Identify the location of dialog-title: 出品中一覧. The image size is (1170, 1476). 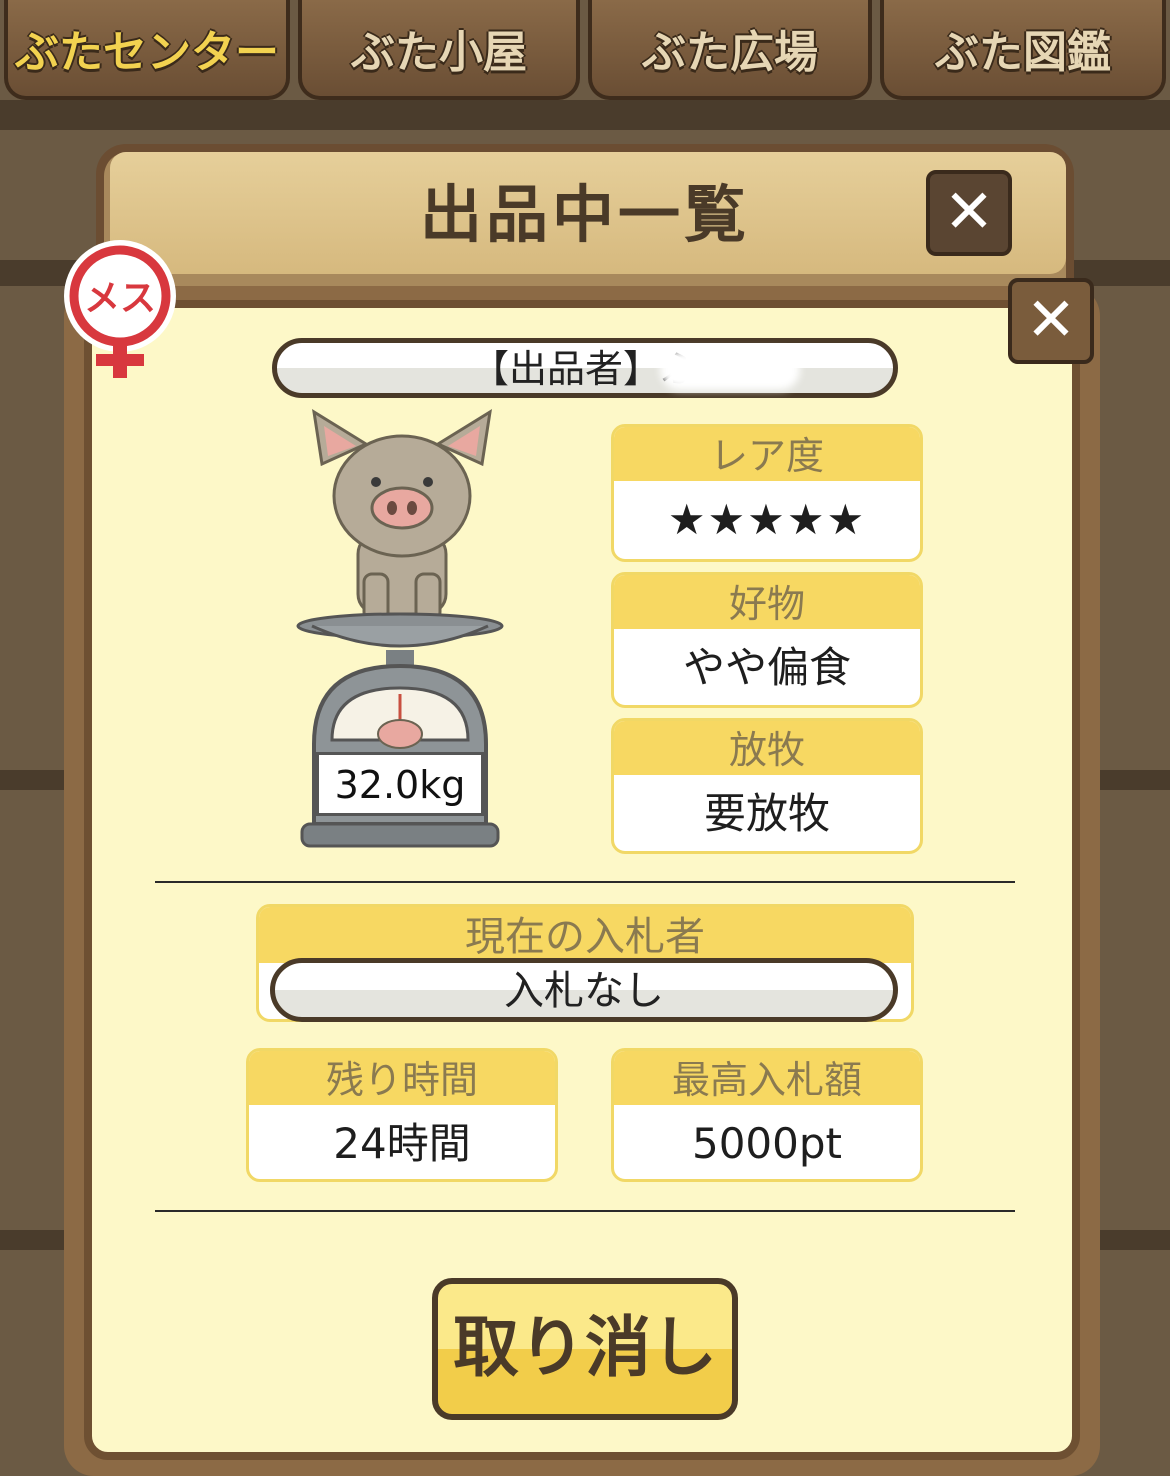
(584, 214).